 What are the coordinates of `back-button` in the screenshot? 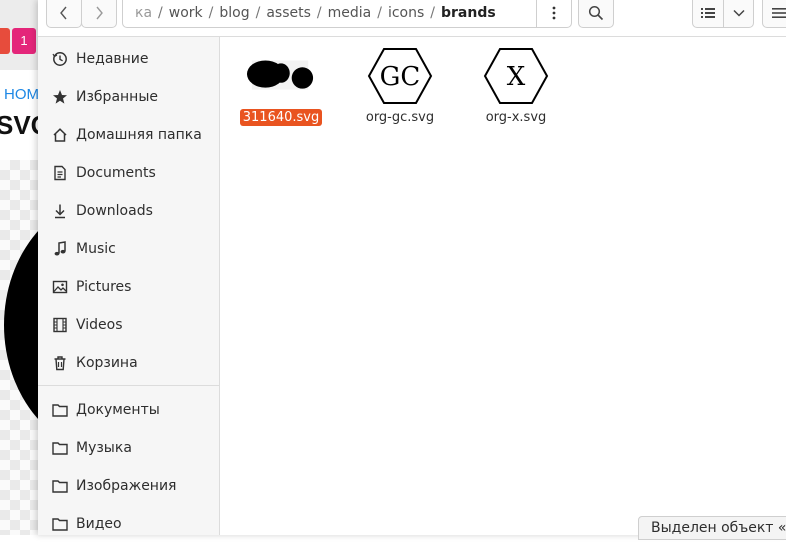 It's located at (64, 14).